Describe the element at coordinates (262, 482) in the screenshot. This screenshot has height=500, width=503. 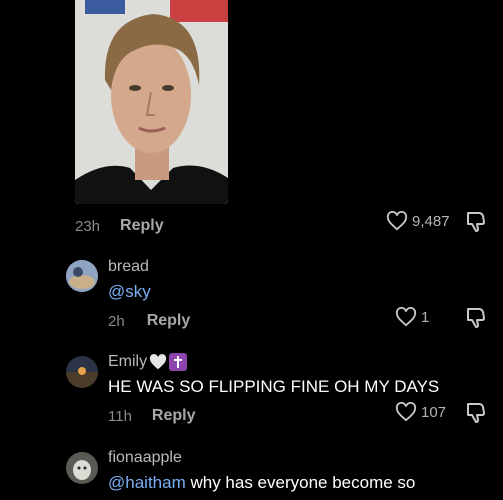
I see `comment-text: @haitham why has everyone become so` at that location.